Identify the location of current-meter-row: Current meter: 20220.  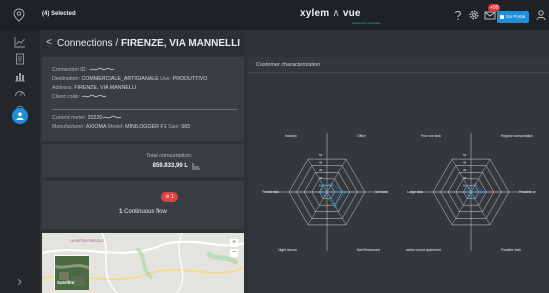
(87, 118).